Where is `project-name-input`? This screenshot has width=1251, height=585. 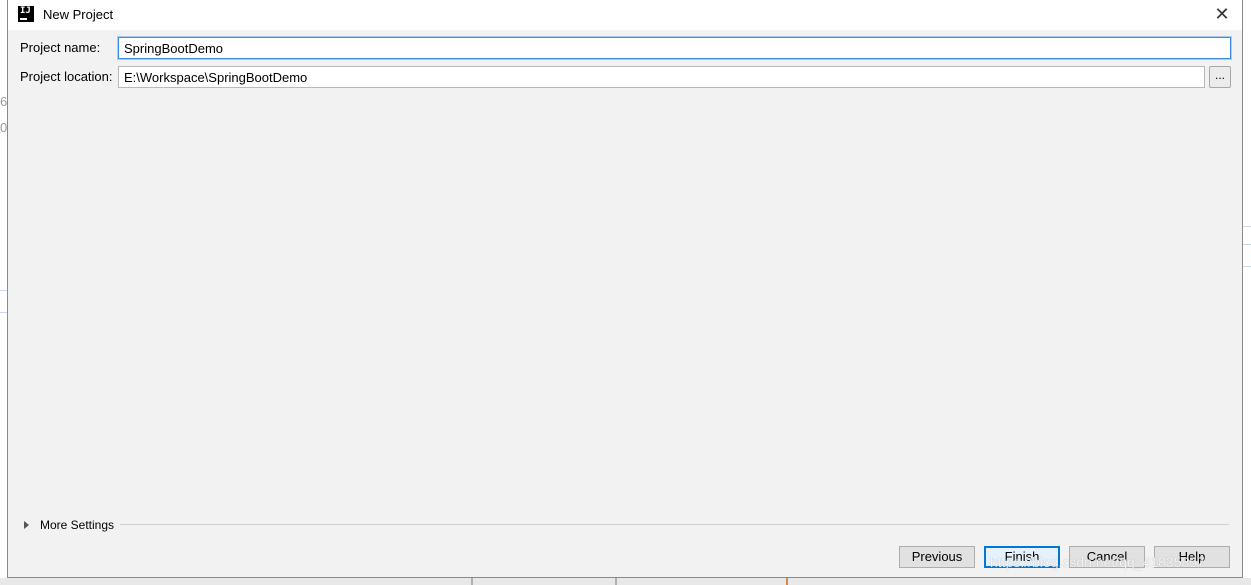 project-name-input is located at coordinates (674, 48).